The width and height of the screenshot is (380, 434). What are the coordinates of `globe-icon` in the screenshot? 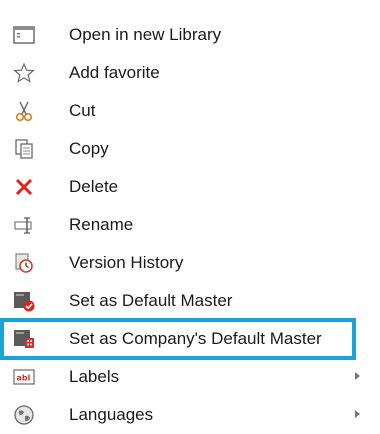 It's located at (24, 415).